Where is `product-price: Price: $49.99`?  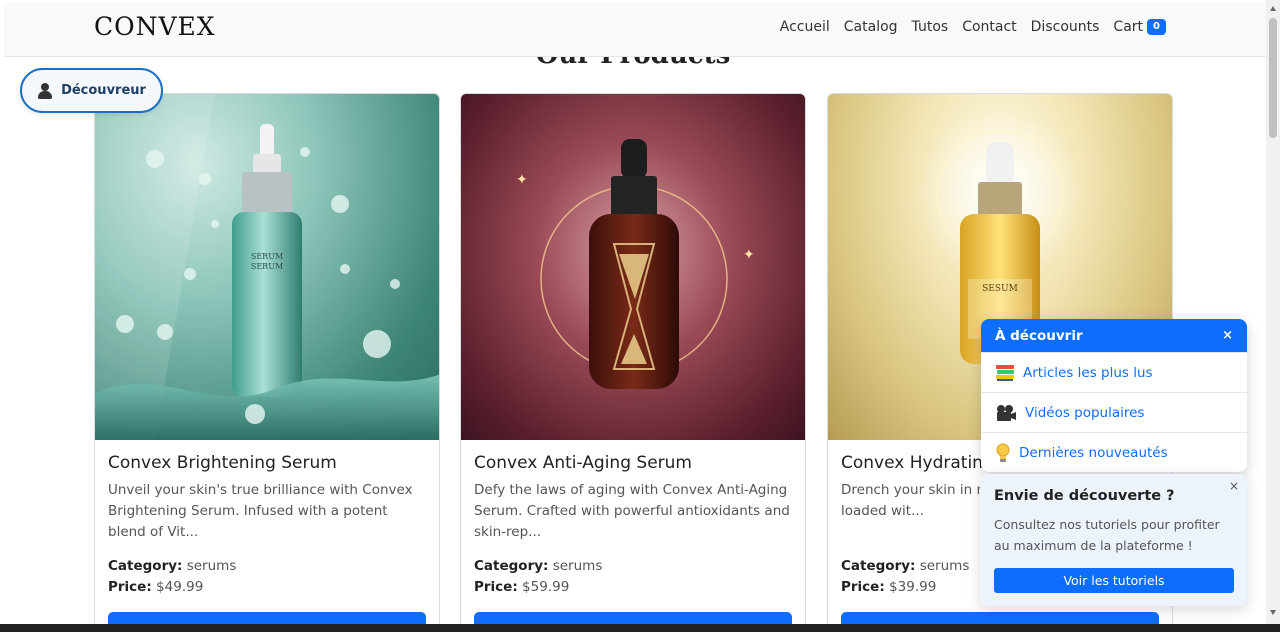
product-price: Price: $49.99 is located at coordinates (156, 587).